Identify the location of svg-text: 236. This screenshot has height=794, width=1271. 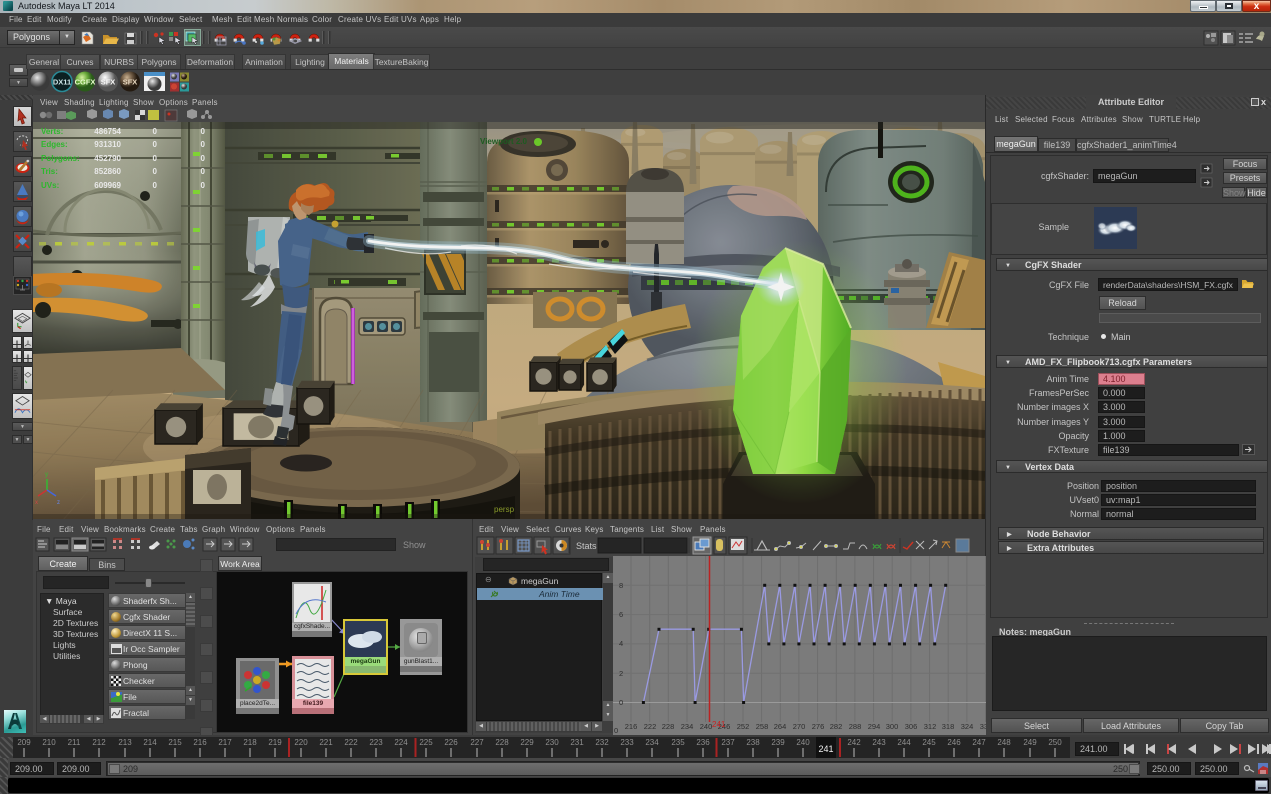
(703, 742).